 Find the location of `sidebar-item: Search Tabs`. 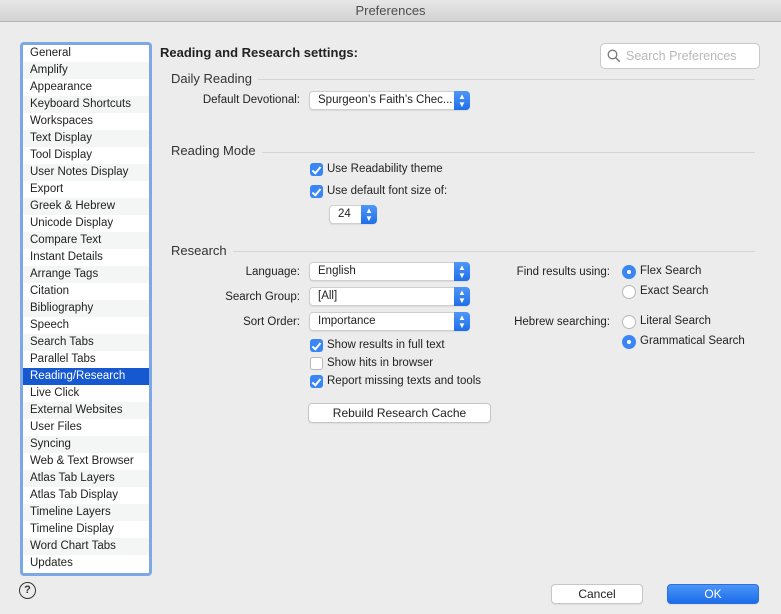

sidebar-item: Search Tabs is located at coordinates (86, 342).